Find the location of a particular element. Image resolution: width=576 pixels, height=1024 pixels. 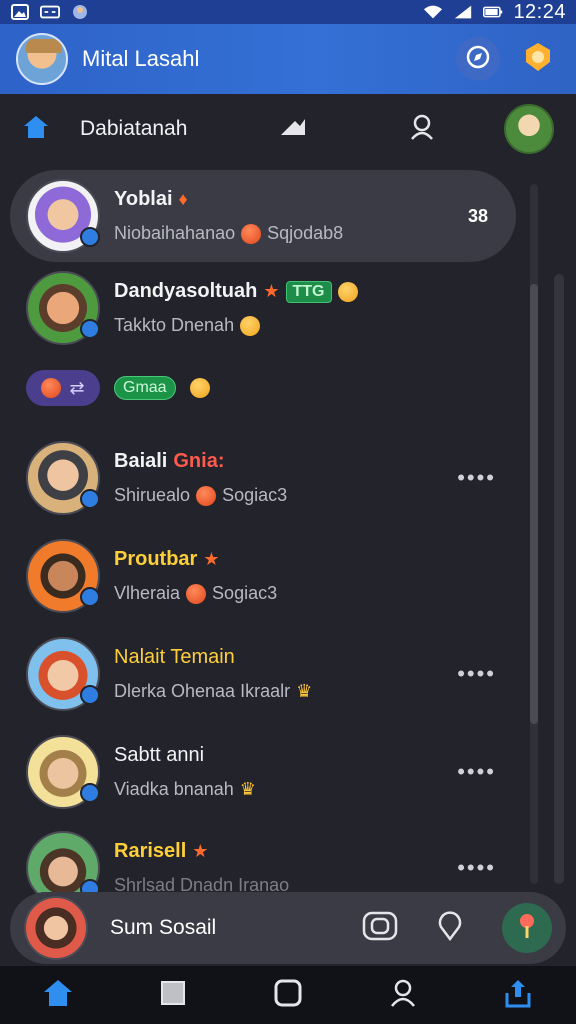

list-item: Yoblai ♦ Niobaihahanao Sqjodab8 38 is located at coordinates (263, 216).